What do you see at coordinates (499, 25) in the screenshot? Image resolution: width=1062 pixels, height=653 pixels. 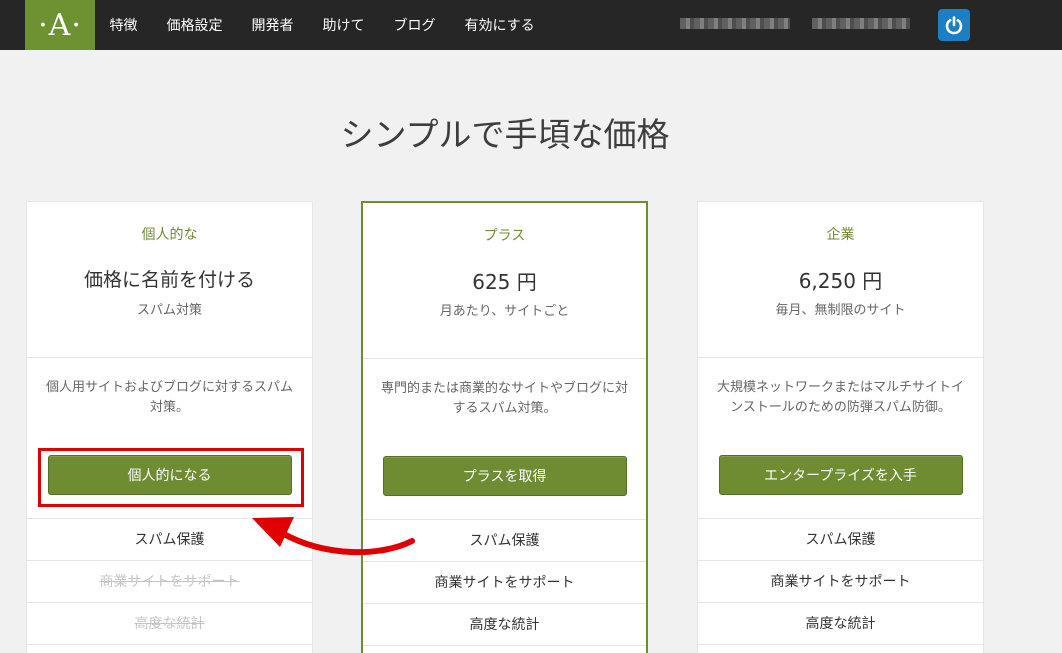 I see `nav-item-activate: 有効にする` at bounding box center [499, 25].